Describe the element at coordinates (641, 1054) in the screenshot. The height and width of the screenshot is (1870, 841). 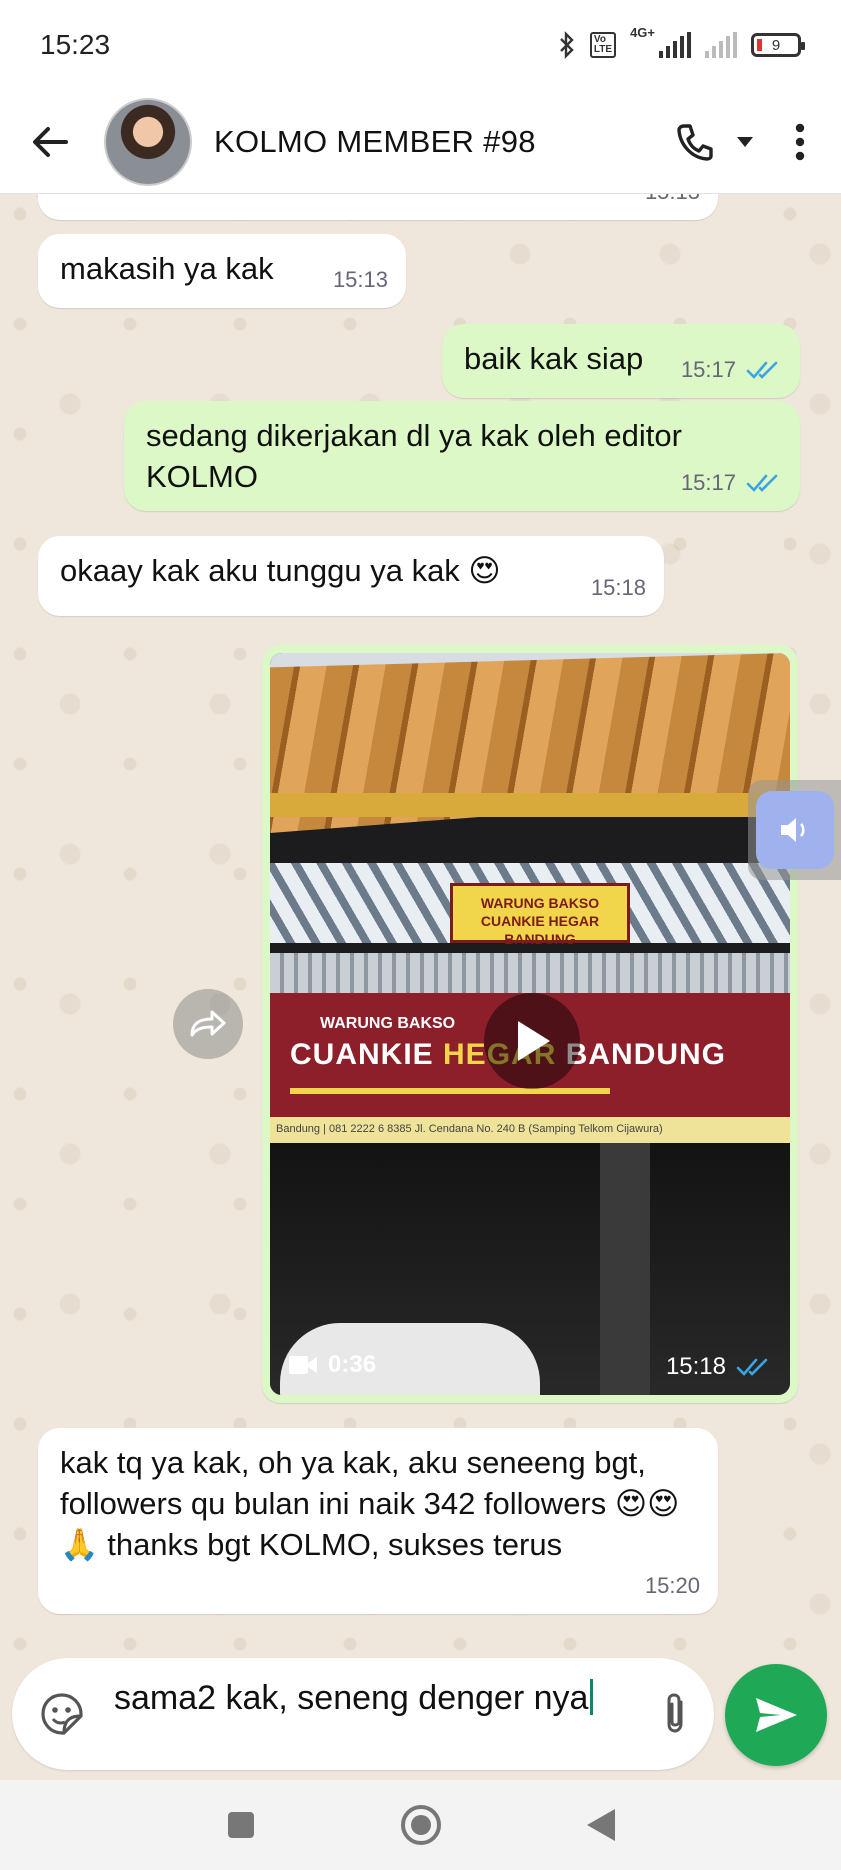
I see `banner-big-part: BANDUNG` at that location.